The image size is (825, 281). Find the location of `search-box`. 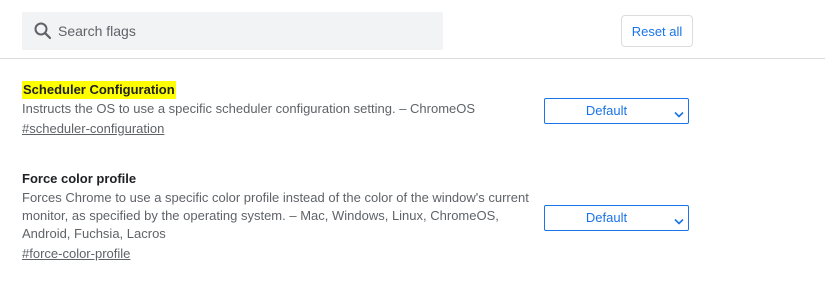

search-box is located at coordinates (232, 31).